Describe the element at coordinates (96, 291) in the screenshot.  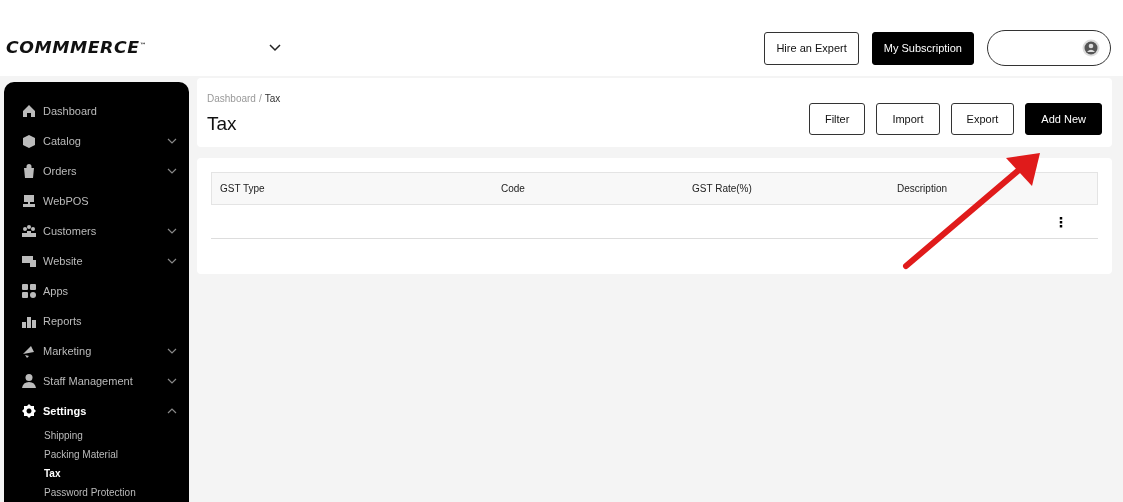
I see `sidebar-item: Apps` at that location.